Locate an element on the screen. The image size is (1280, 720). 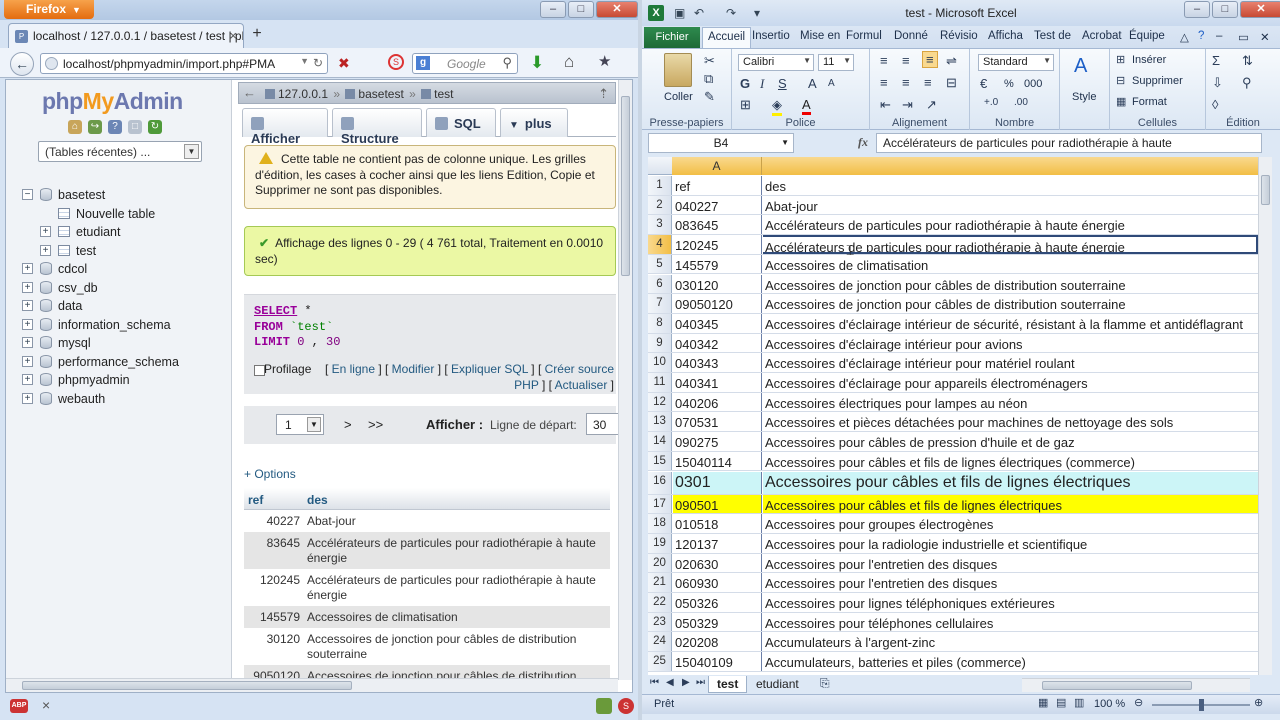
cell-a: 070531 is located at coordinates (717, 422).